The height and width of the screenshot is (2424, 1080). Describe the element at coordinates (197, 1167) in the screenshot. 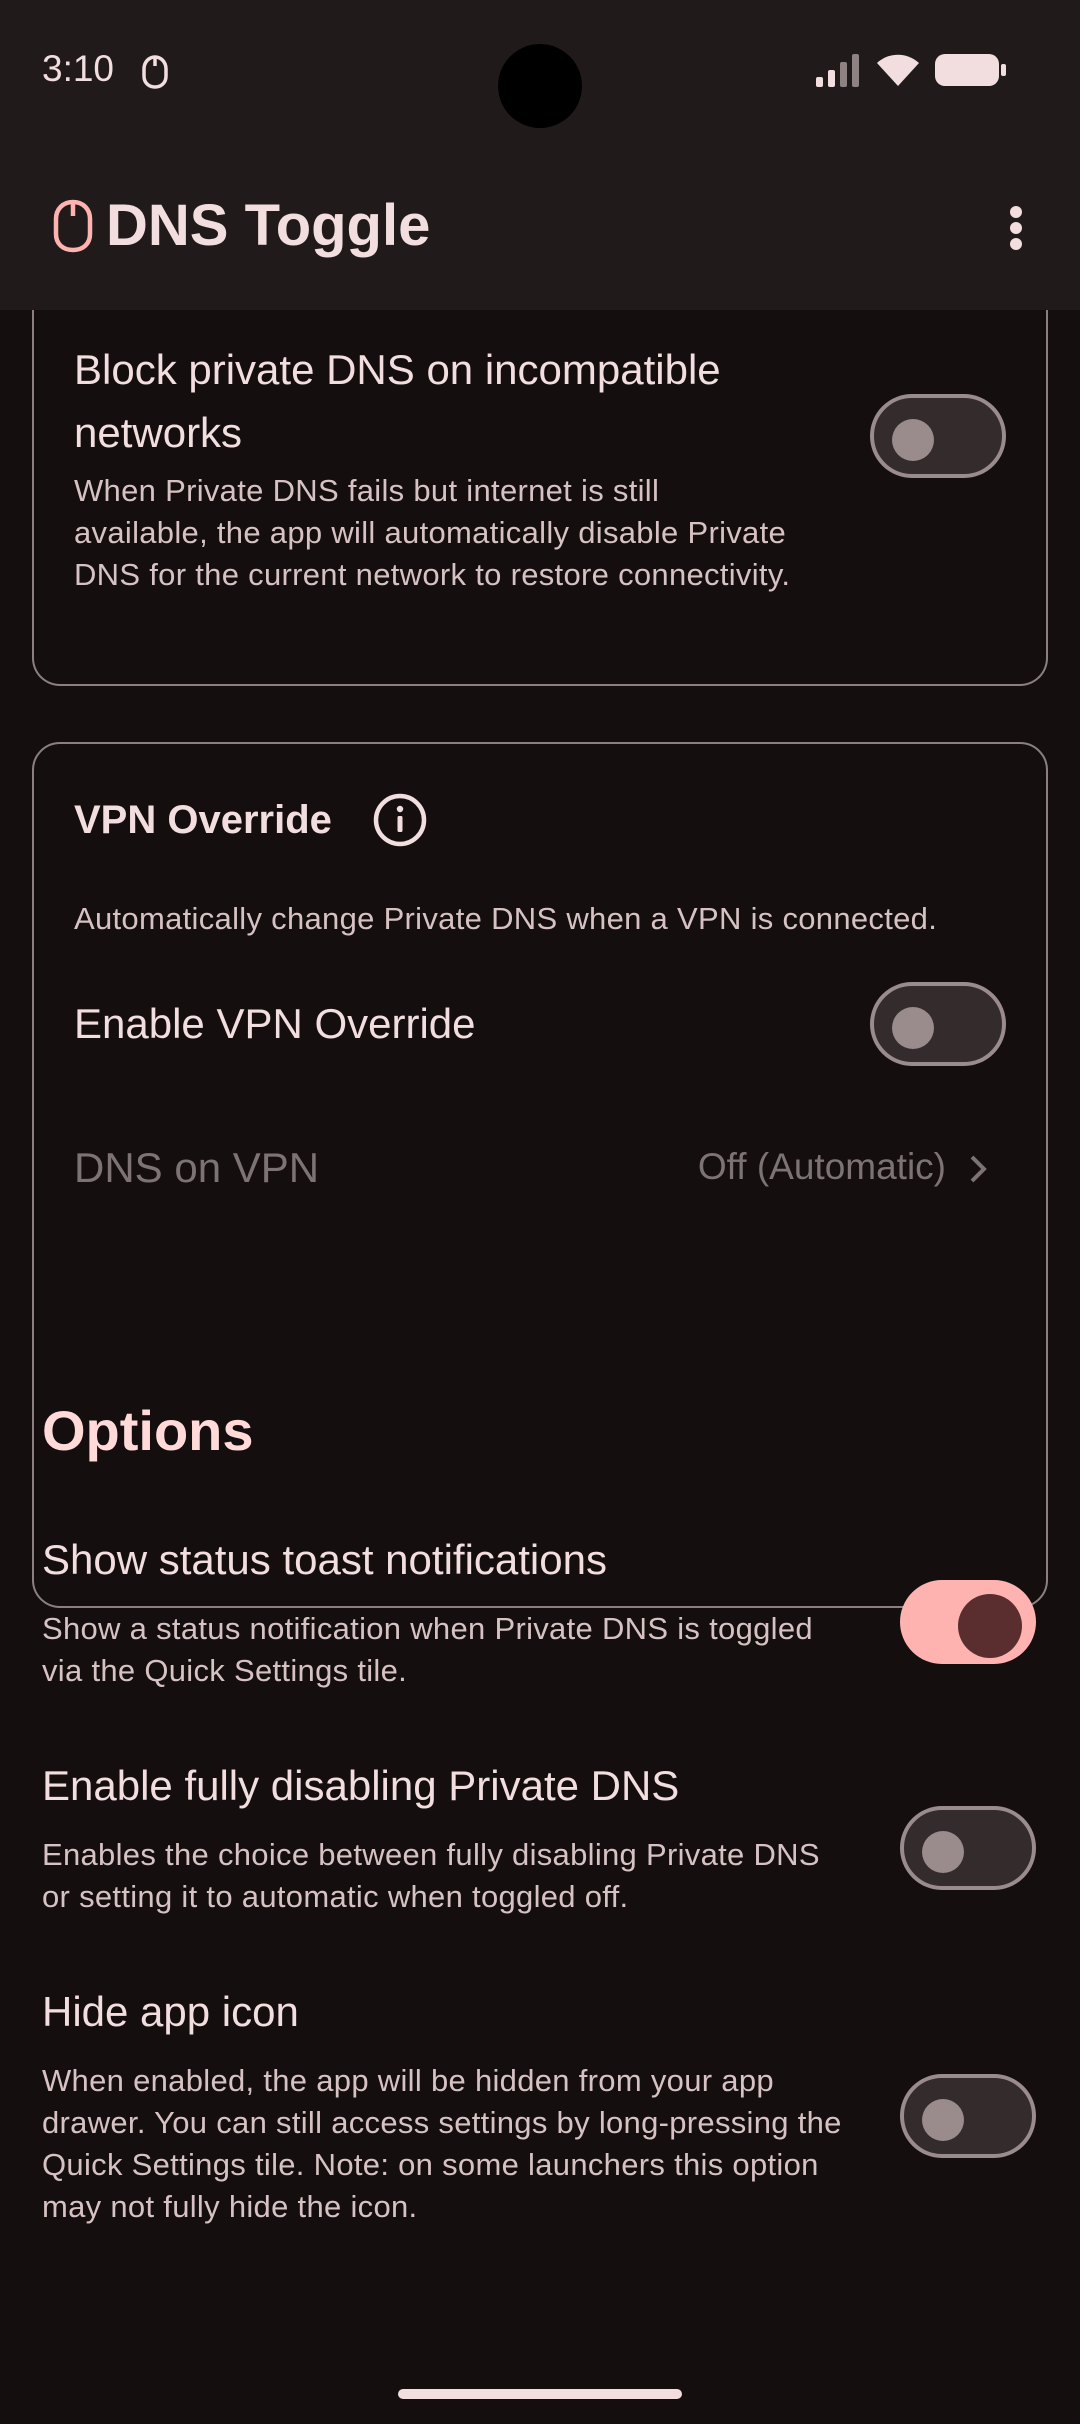

I see `dns-on-vpn-label: DNS on VPN` at that location.